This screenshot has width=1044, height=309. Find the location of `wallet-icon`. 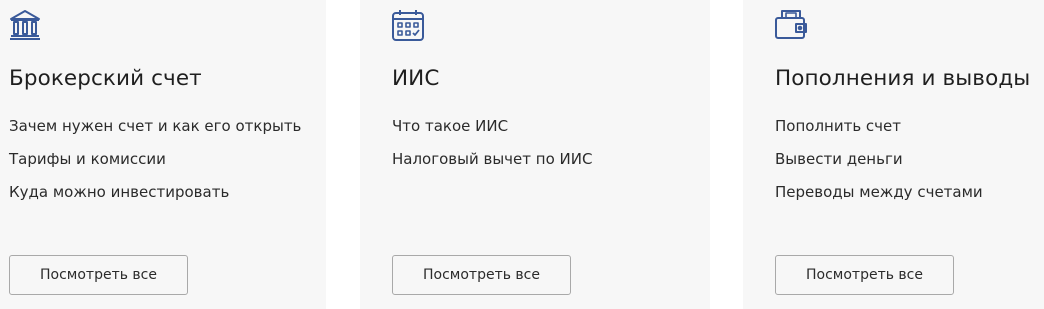

wallet-icon is located at coordinates (791, 25).